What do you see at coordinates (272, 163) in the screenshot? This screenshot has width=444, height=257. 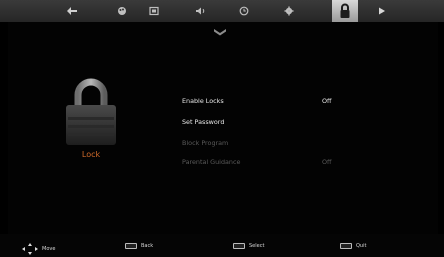 I see `menu-item-parental-guidance: Parental Guidance Off` at bounding box center [272, 163].